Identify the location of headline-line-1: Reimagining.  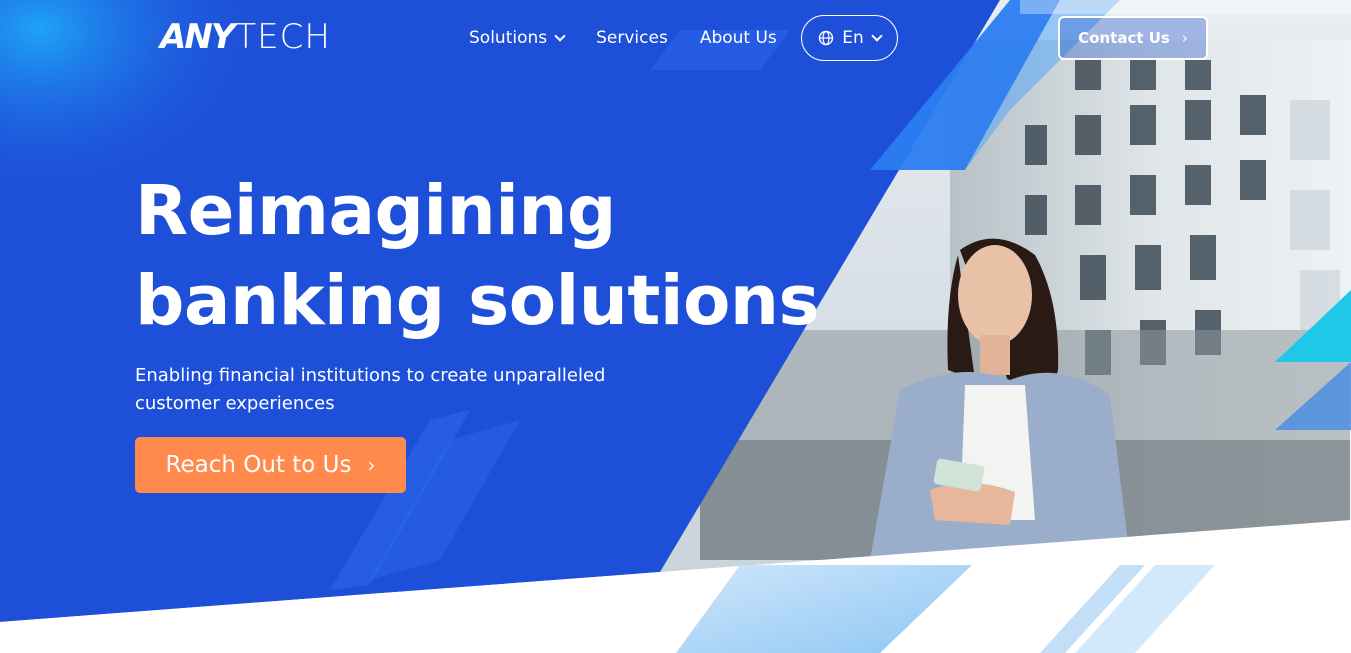
(375, 211).